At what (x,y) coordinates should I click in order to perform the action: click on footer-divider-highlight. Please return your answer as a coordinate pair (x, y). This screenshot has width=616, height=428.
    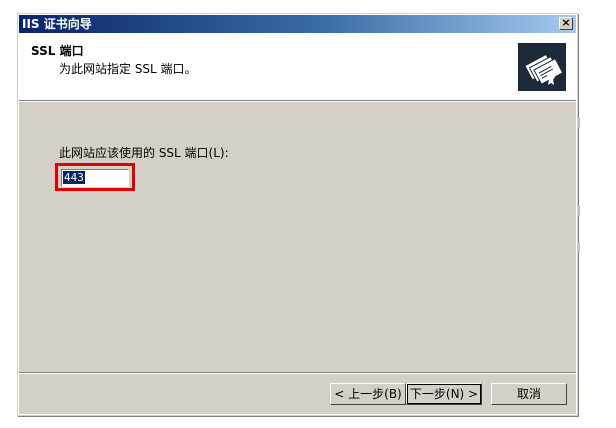
    Looking at the image, I should click on (297, 373).